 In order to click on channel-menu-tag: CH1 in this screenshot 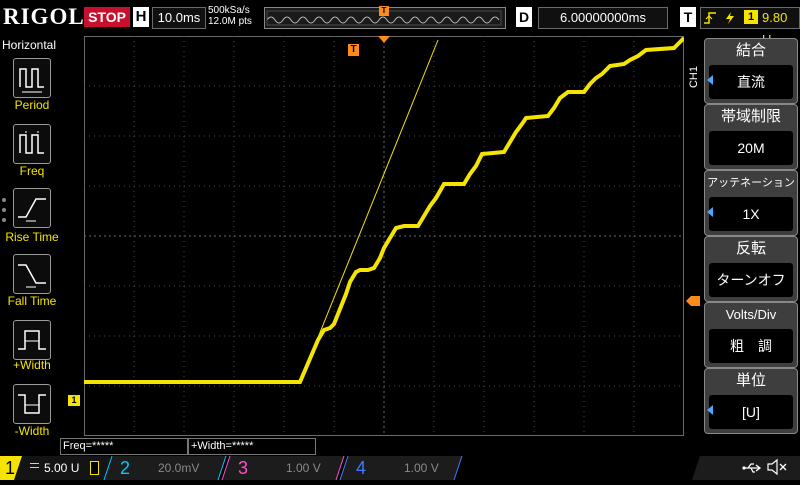, I will do `click(694, 77)`.